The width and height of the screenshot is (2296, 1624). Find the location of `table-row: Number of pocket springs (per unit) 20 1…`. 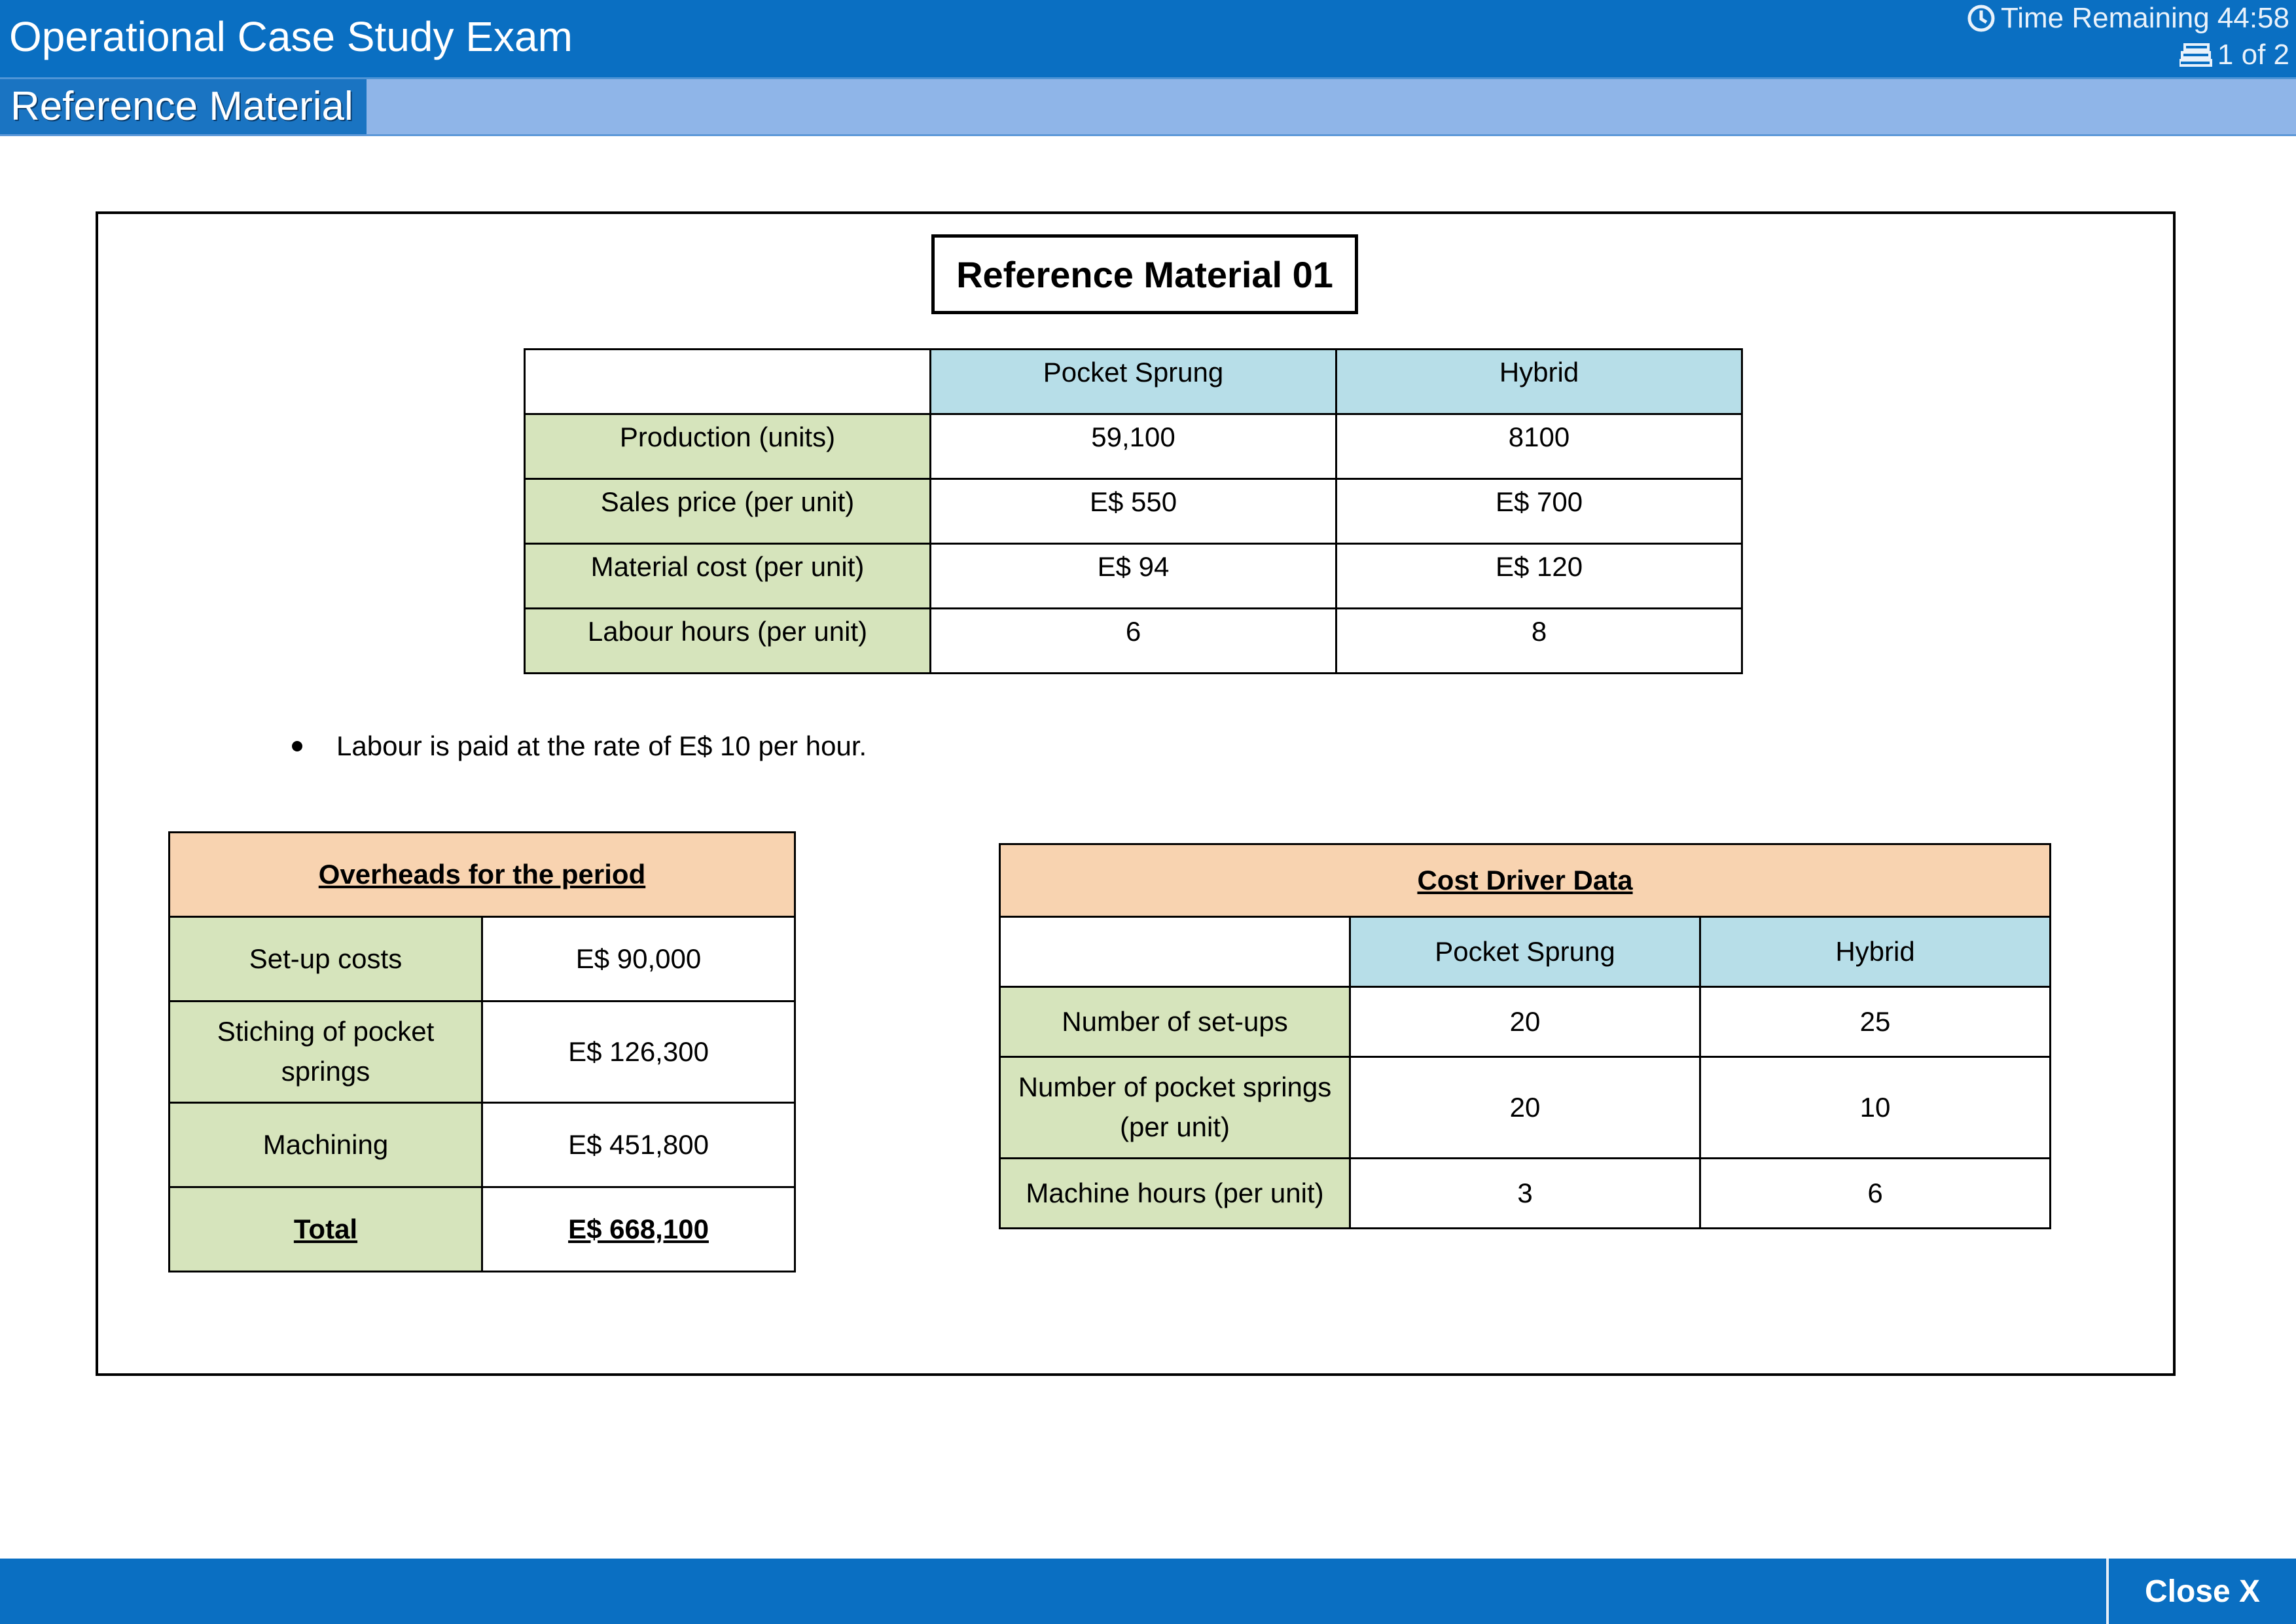

table-row: Number of pocket springs (per unit) 20 1… is located at coordinates (1525, 1107).